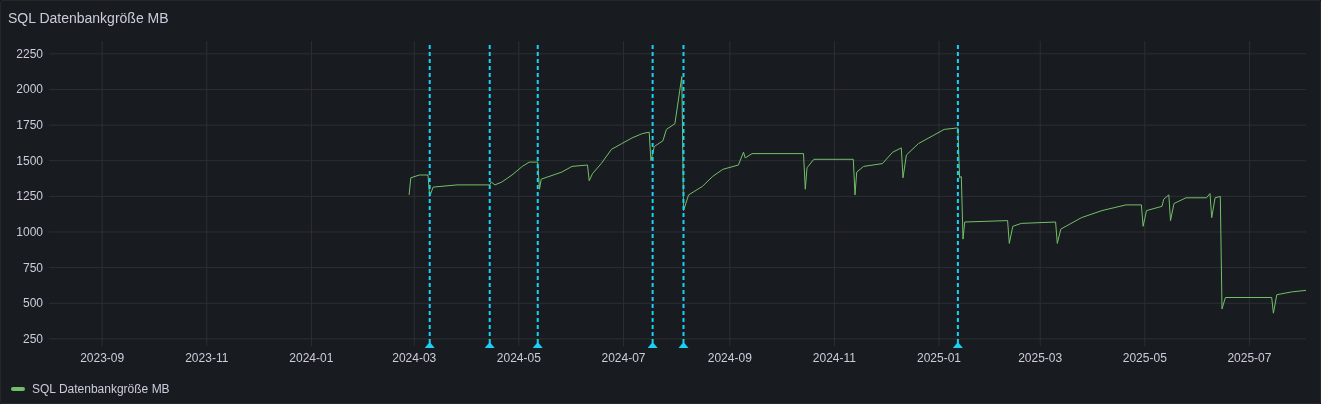  Describe the element at coordinates (32, 338) in the screenshot. I see `y-axis-label: 250` at that location.